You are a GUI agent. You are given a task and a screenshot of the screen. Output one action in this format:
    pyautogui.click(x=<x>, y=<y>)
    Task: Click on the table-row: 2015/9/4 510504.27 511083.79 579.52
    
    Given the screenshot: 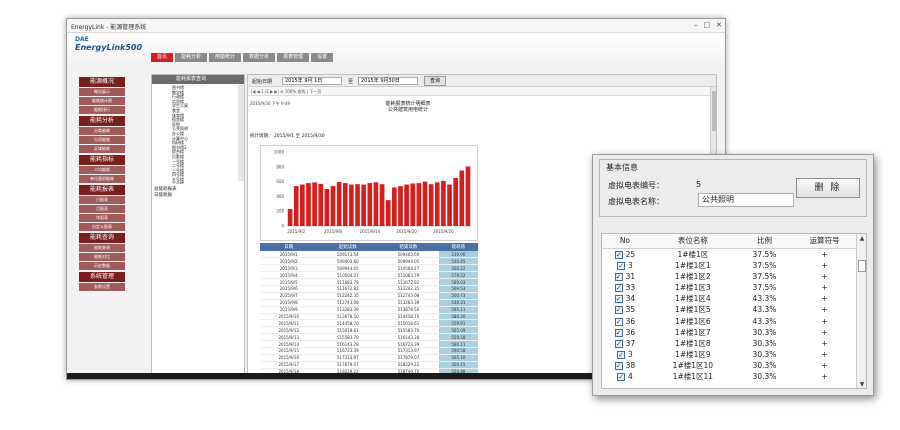 What is the action you would take?
    pyautogui.click(x=369, y=275)
    